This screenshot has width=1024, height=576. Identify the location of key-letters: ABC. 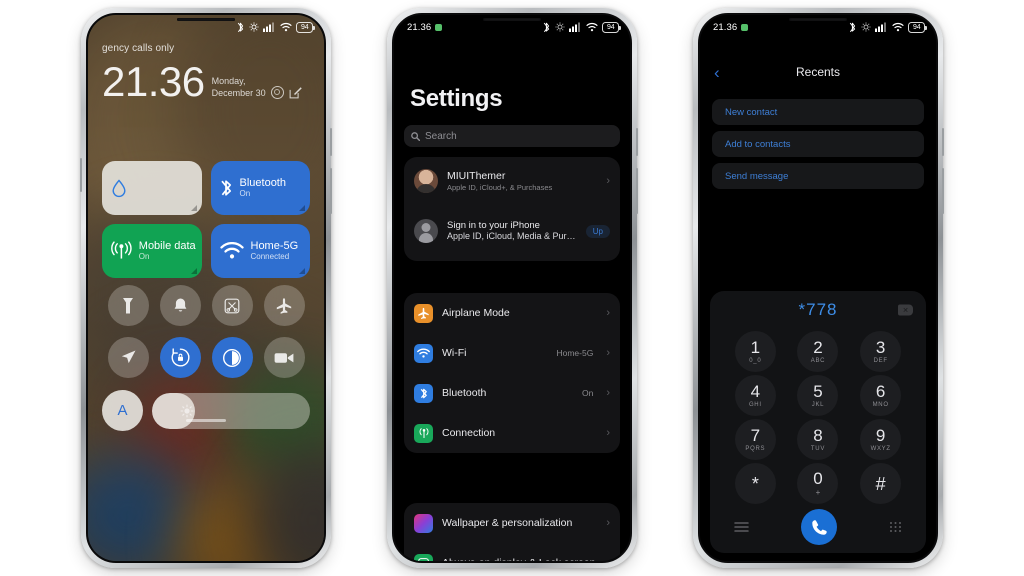
(818, 360).